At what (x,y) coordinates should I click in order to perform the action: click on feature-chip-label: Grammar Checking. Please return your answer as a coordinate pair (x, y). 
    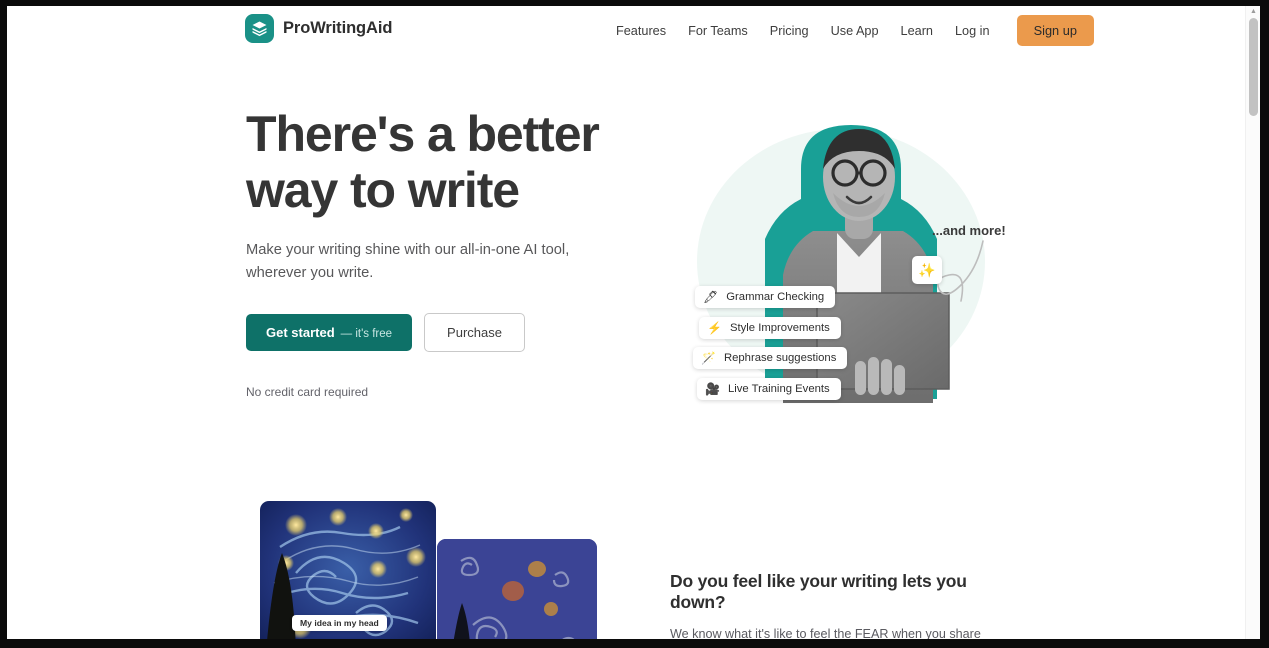
    Looking at the image, I should click on (775, 297).